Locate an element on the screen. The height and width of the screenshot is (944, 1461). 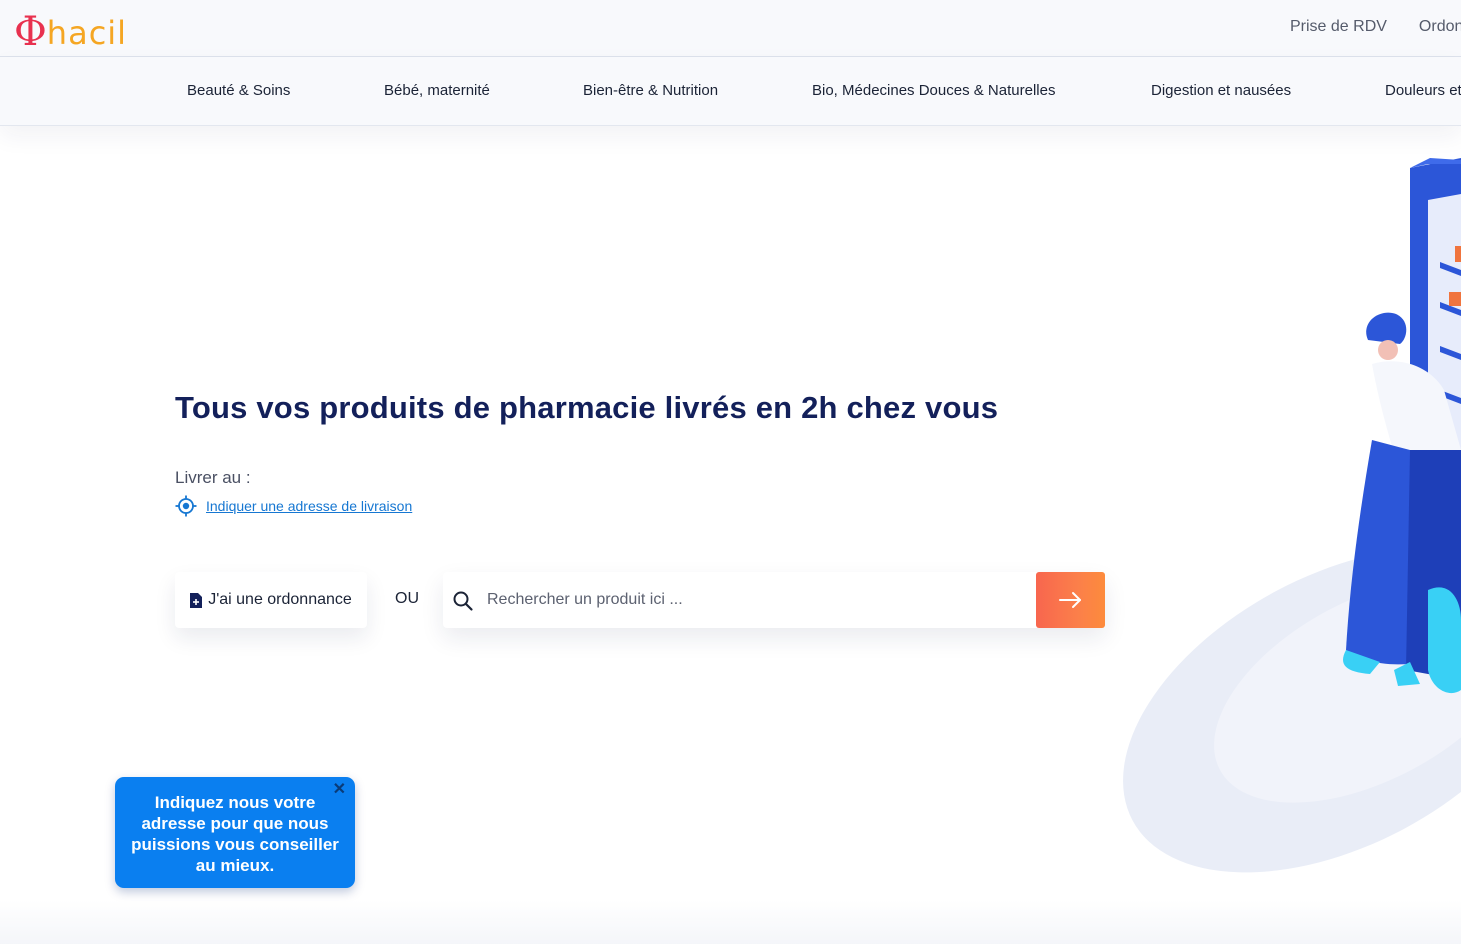
top-bar: Φ hacil Prise de RDV Ordon is located at coordinates (730, 28).